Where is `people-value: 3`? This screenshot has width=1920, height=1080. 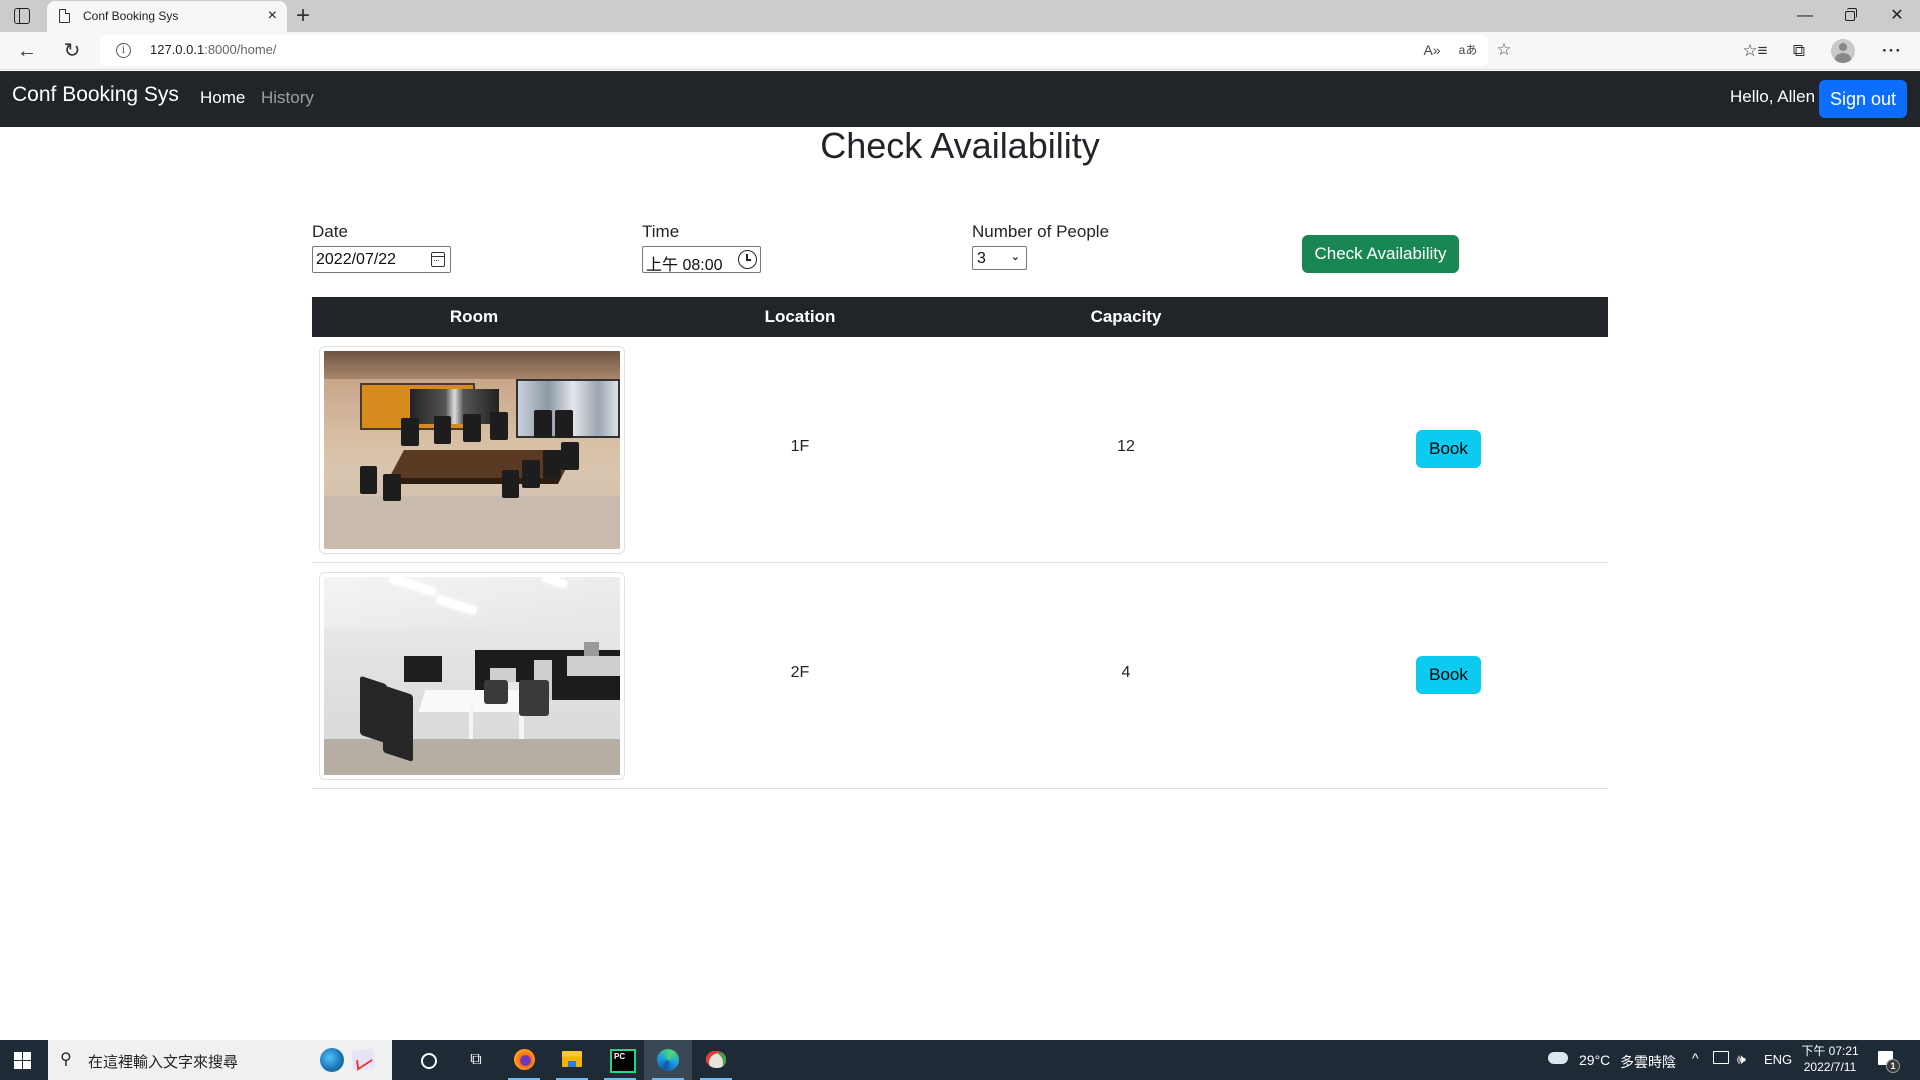 people-value: 3 is located at coordinates (981, 258).